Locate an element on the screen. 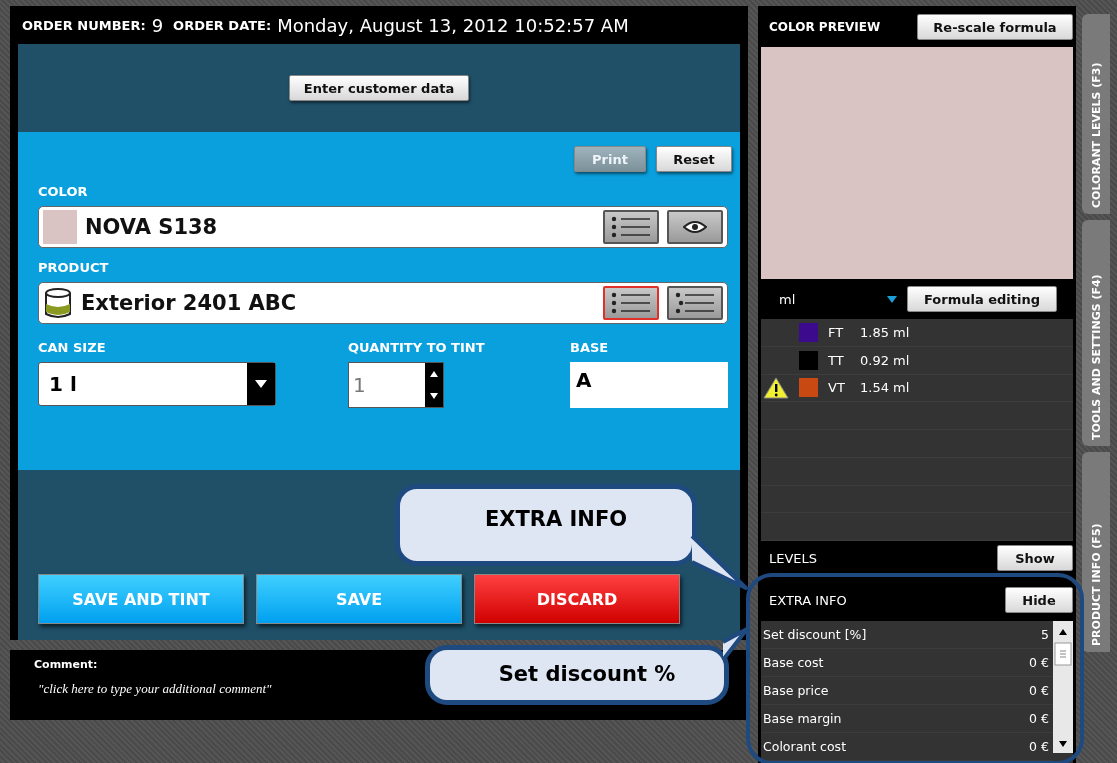  unit-select: ml is located at coordinates (838, 299).